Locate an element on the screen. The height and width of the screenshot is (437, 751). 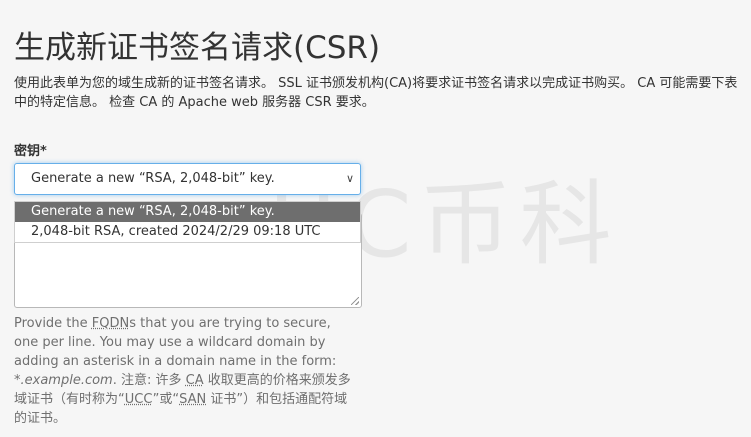
resize-handle-icon is located at coordinates (355, 301).